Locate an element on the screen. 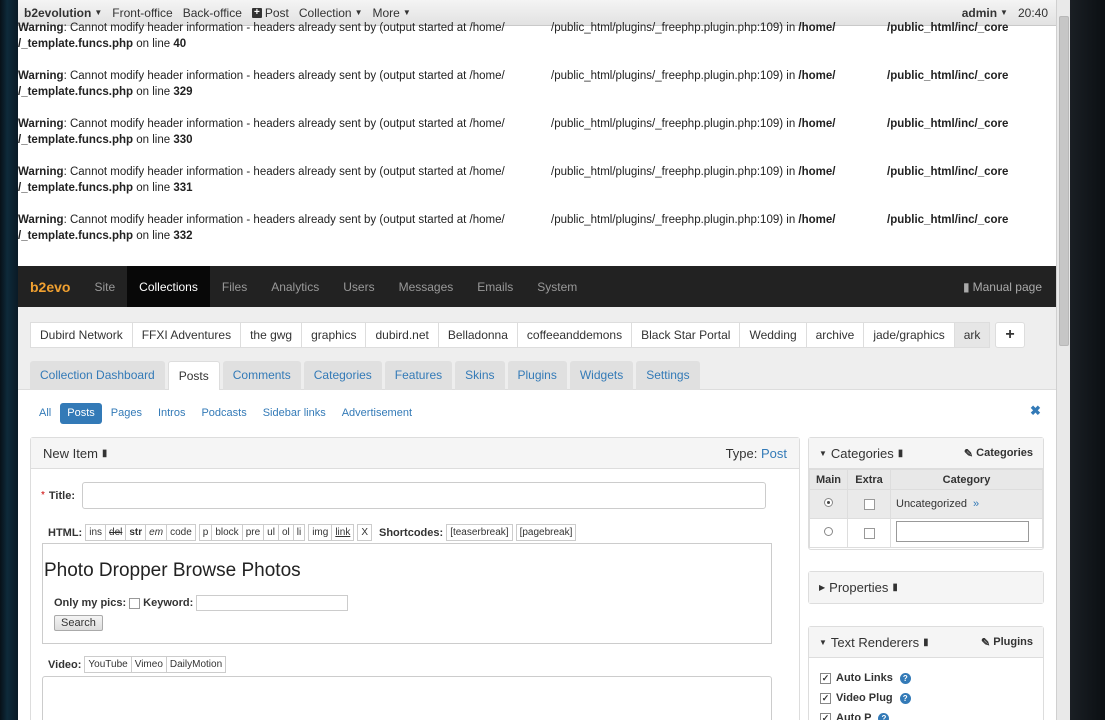  quicktag-ins: ins is located at coordinates (96, 532).